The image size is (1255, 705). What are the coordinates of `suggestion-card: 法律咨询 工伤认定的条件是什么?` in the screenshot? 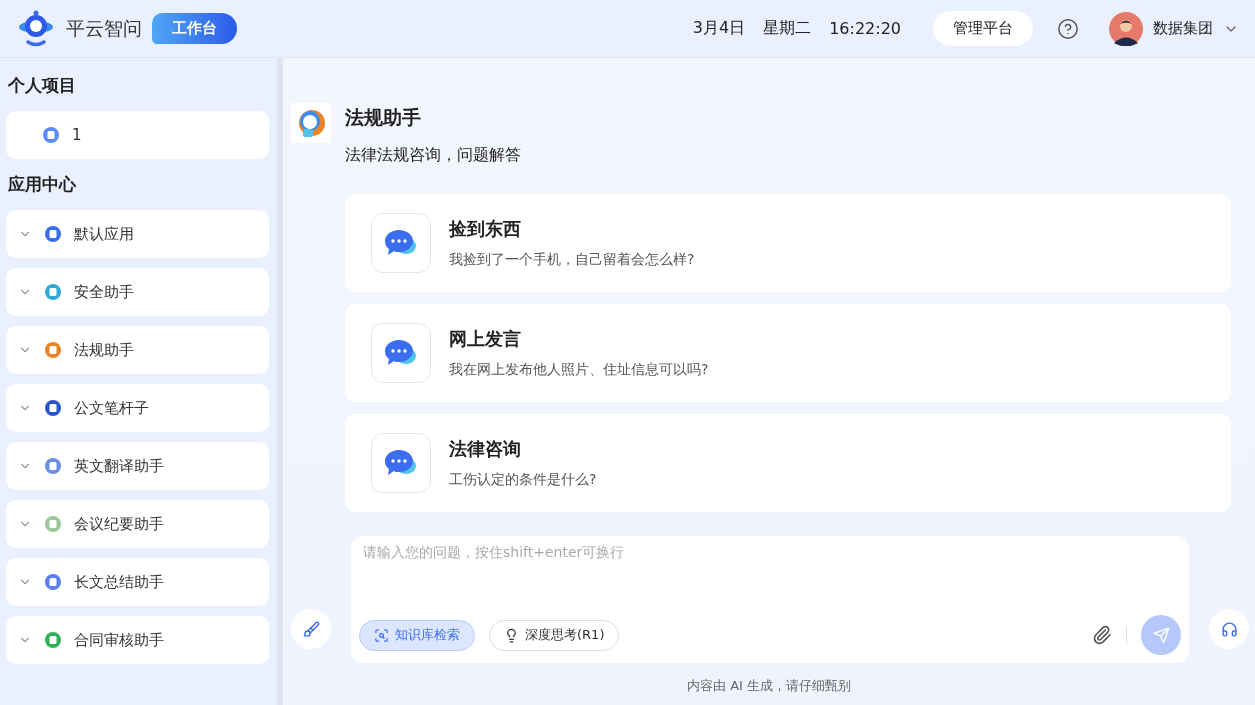 It's located at (788, 463).